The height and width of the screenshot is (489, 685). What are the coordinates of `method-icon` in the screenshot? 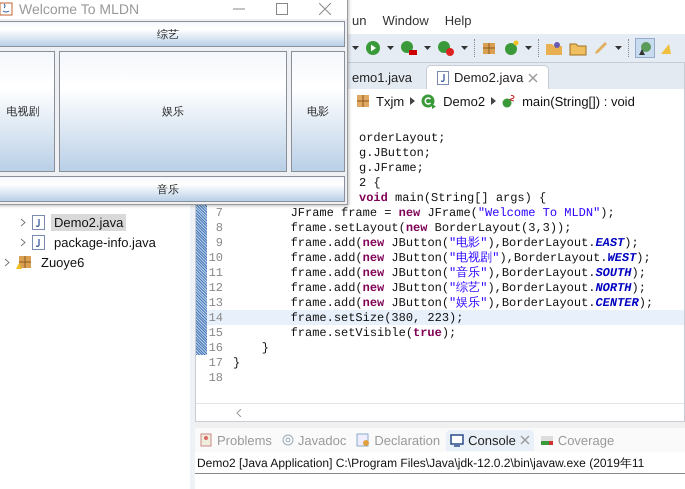 It's located at (509, 101).